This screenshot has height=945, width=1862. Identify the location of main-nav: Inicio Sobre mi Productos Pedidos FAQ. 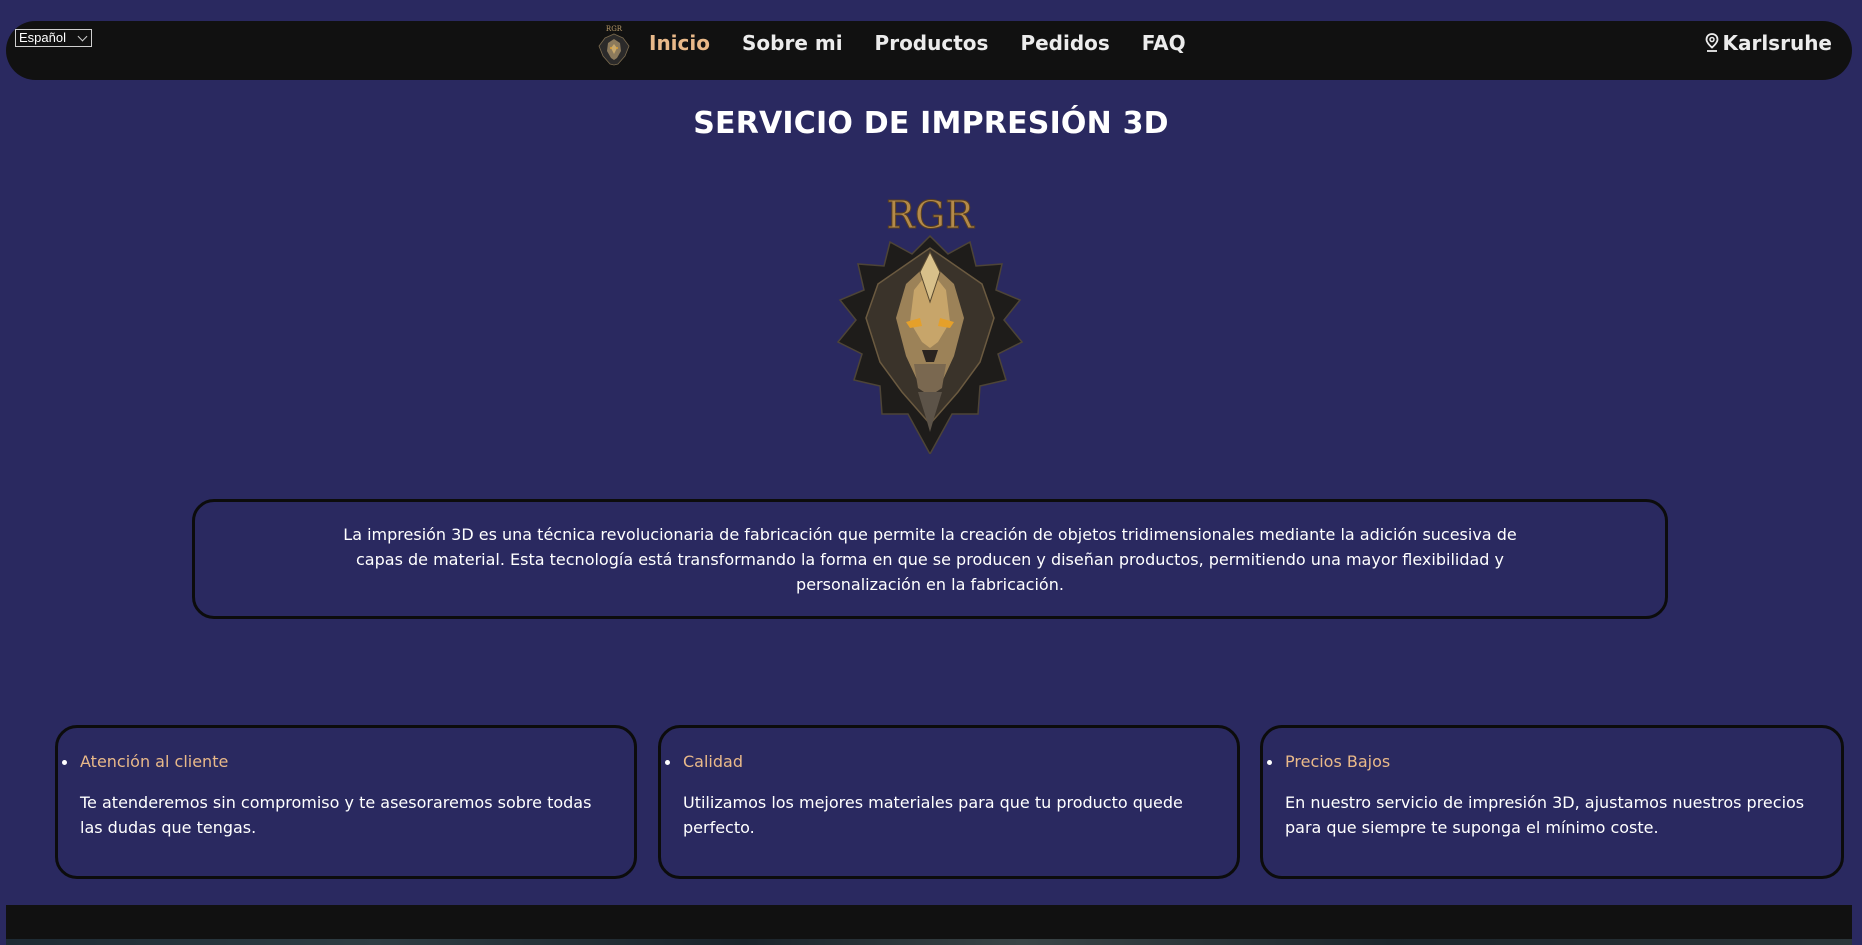
(917, 43).